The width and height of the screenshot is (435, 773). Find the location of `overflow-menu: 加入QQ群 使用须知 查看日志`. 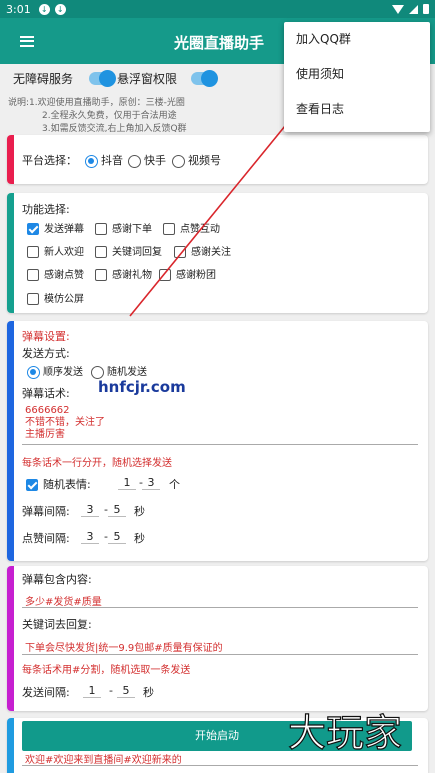

overflow-menu: 加入QQ群 使用须知 查看日志 is located at coordinates (357, 77).